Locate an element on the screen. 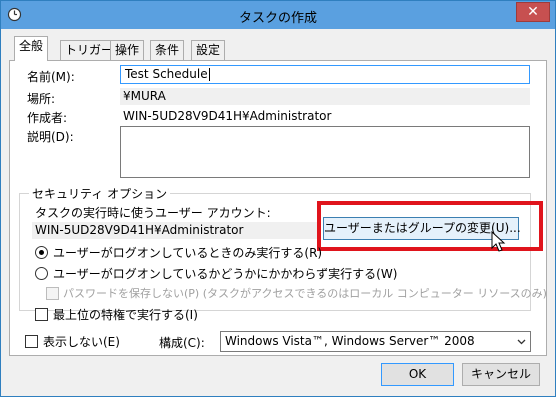 The height and width of the screenshot is (397, 556). cancel-button: キャンセル is located at coordinates (501, 374).